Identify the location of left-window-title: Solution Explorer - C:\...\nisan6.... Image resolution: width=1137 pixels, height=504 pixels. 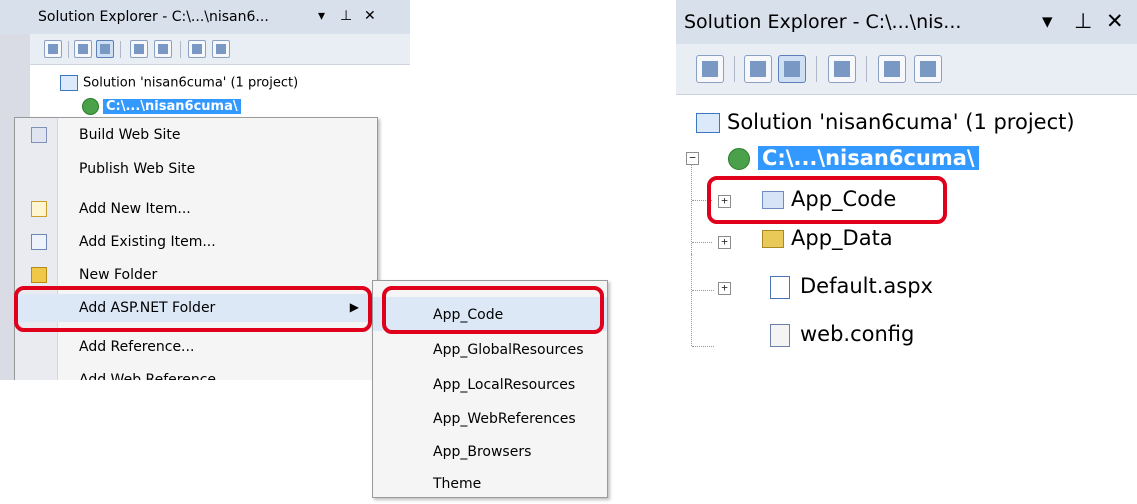
(153, 17).